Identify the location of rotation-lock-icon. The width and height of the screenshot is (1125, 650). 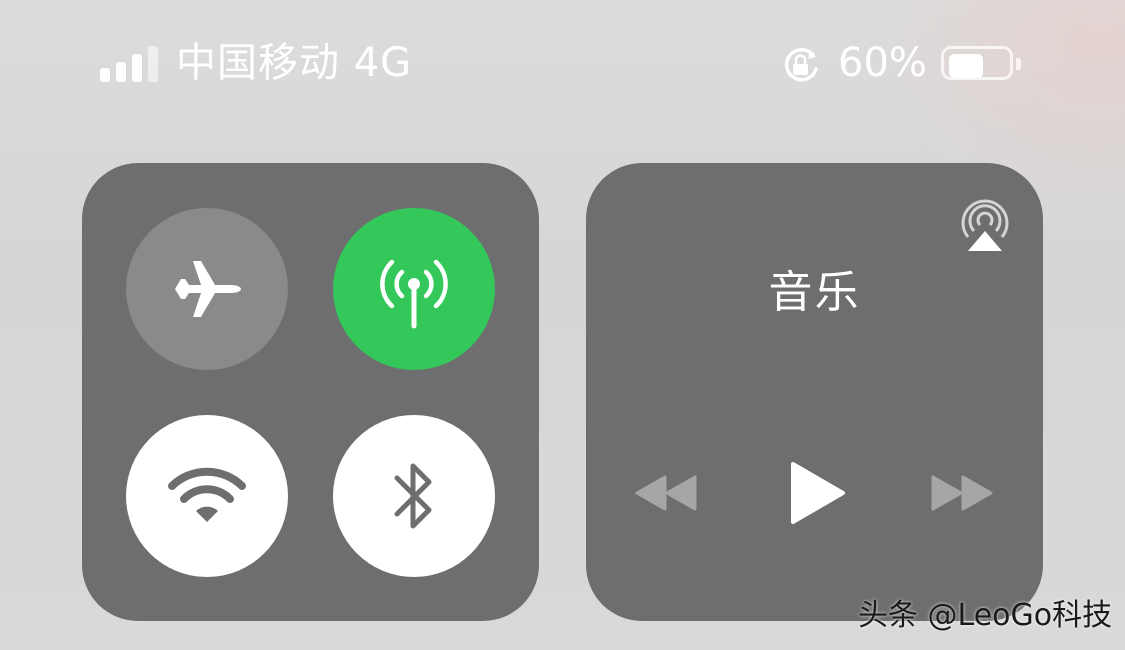
(801, 65).